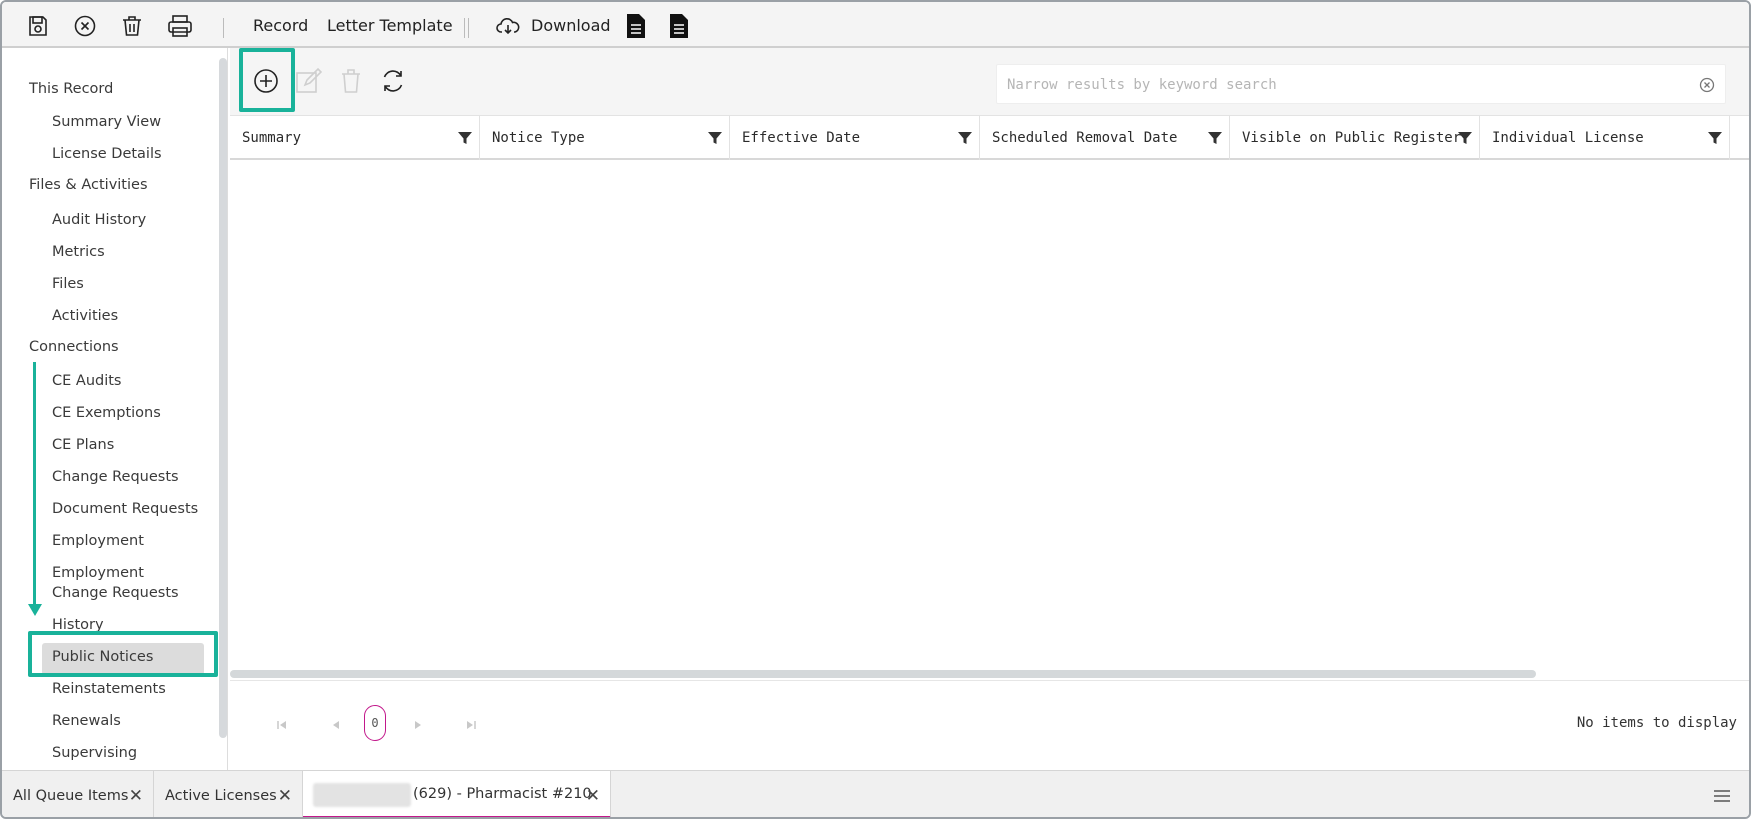  Describe the element at coordinates (86, 381) in the screenshot. I see `sidebar-item-ce-audits: CE Audits` at that location.